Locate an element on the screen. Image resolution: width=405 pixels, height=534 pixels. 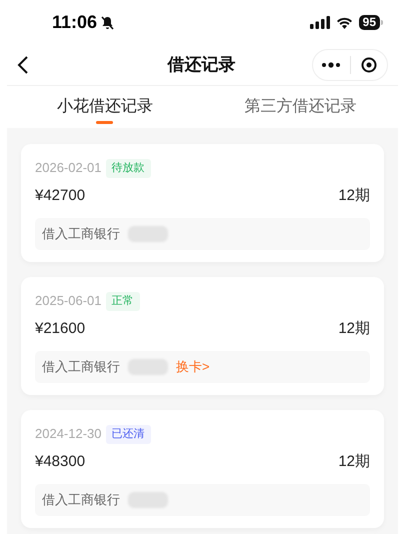
tab: 小花借还记录 is located at coordinates (104, 107).